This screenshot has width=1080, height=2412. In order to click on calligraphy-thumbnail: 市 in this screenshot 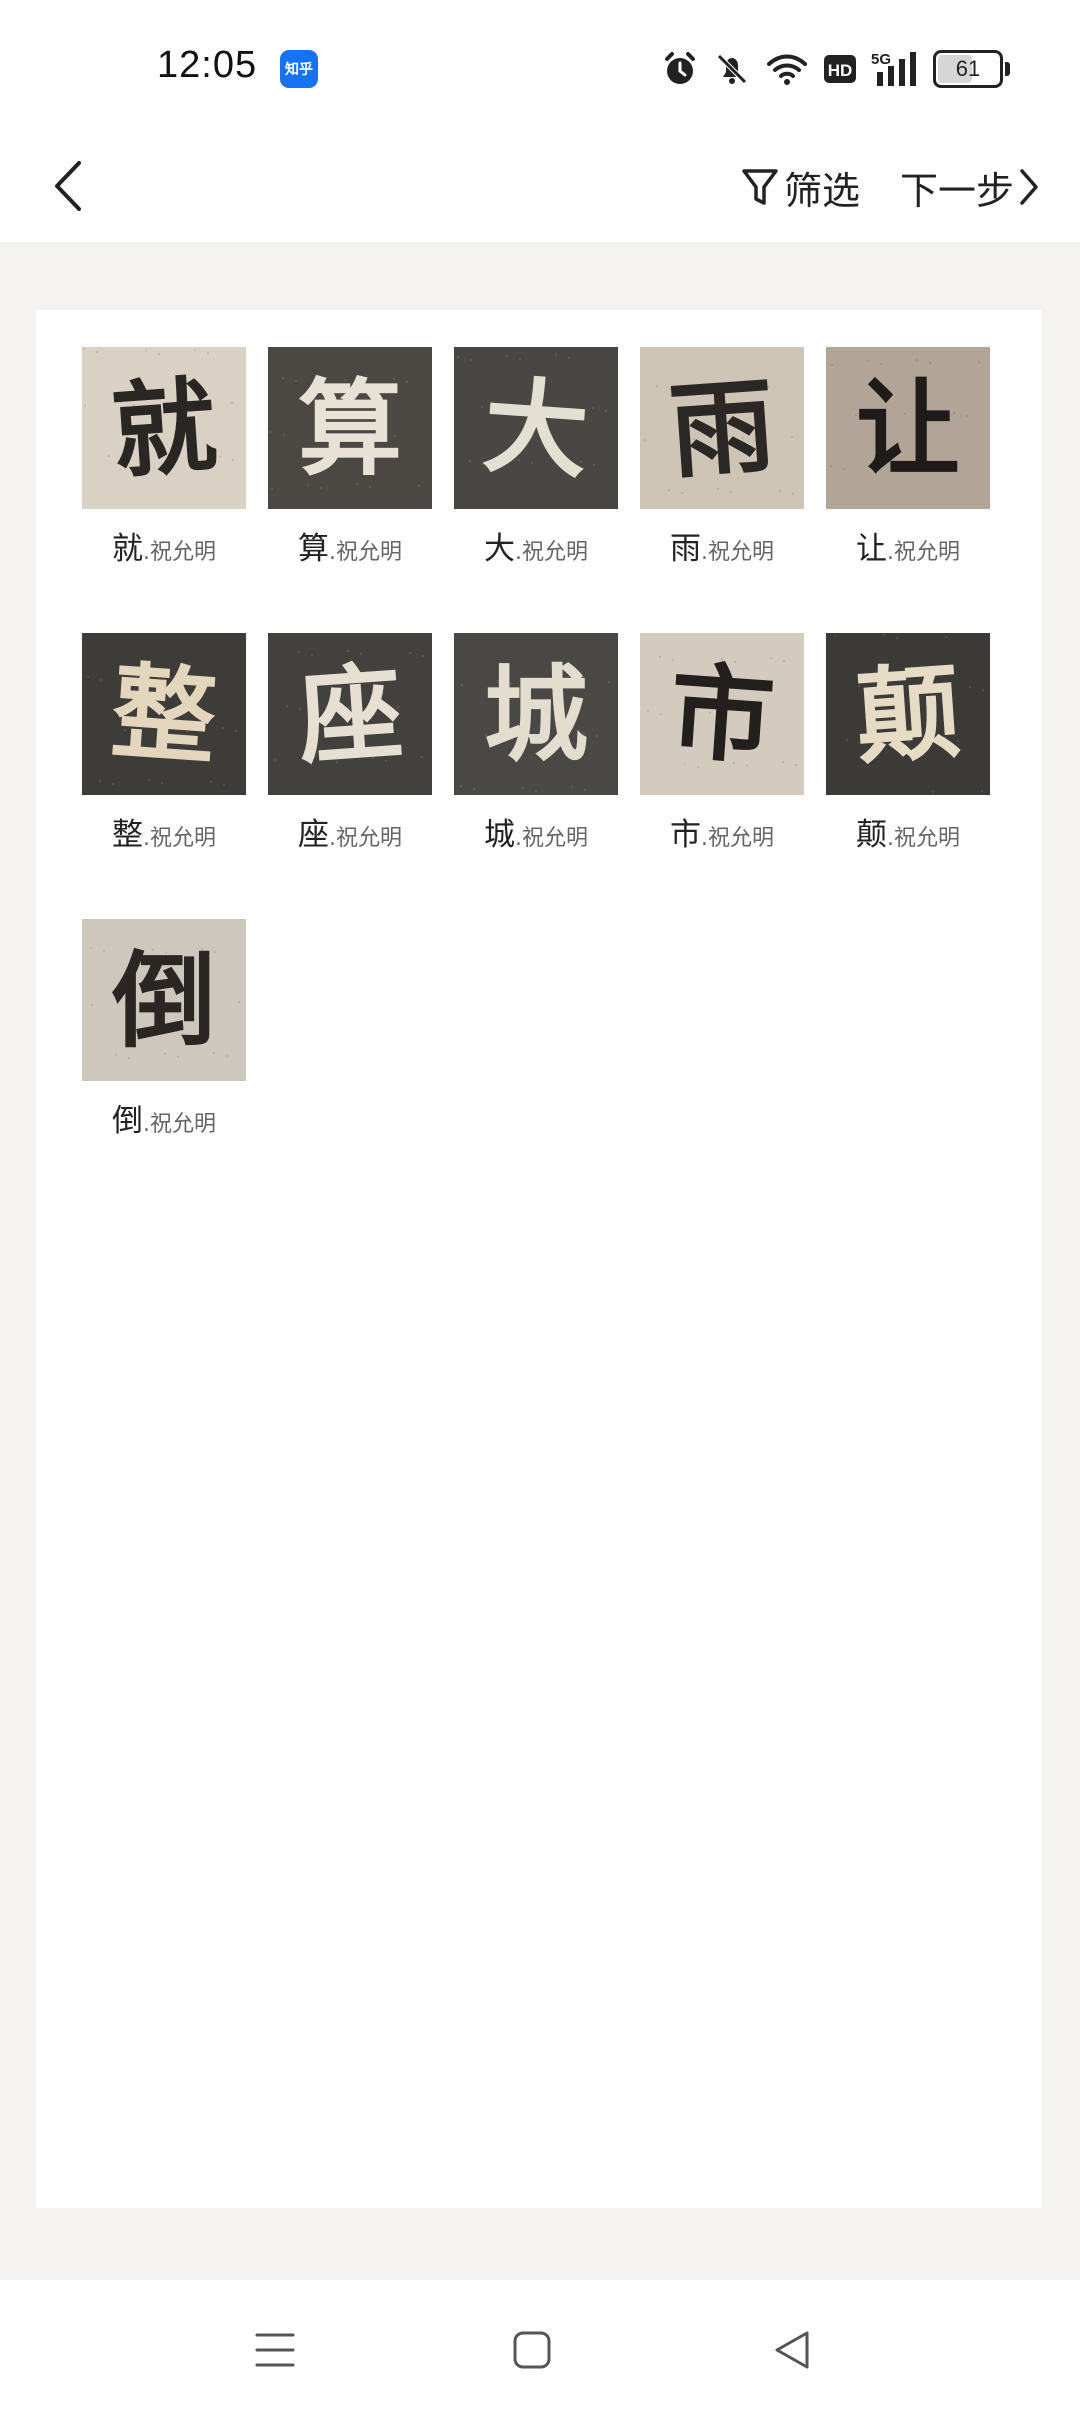, I will do `click(722, 714)`.